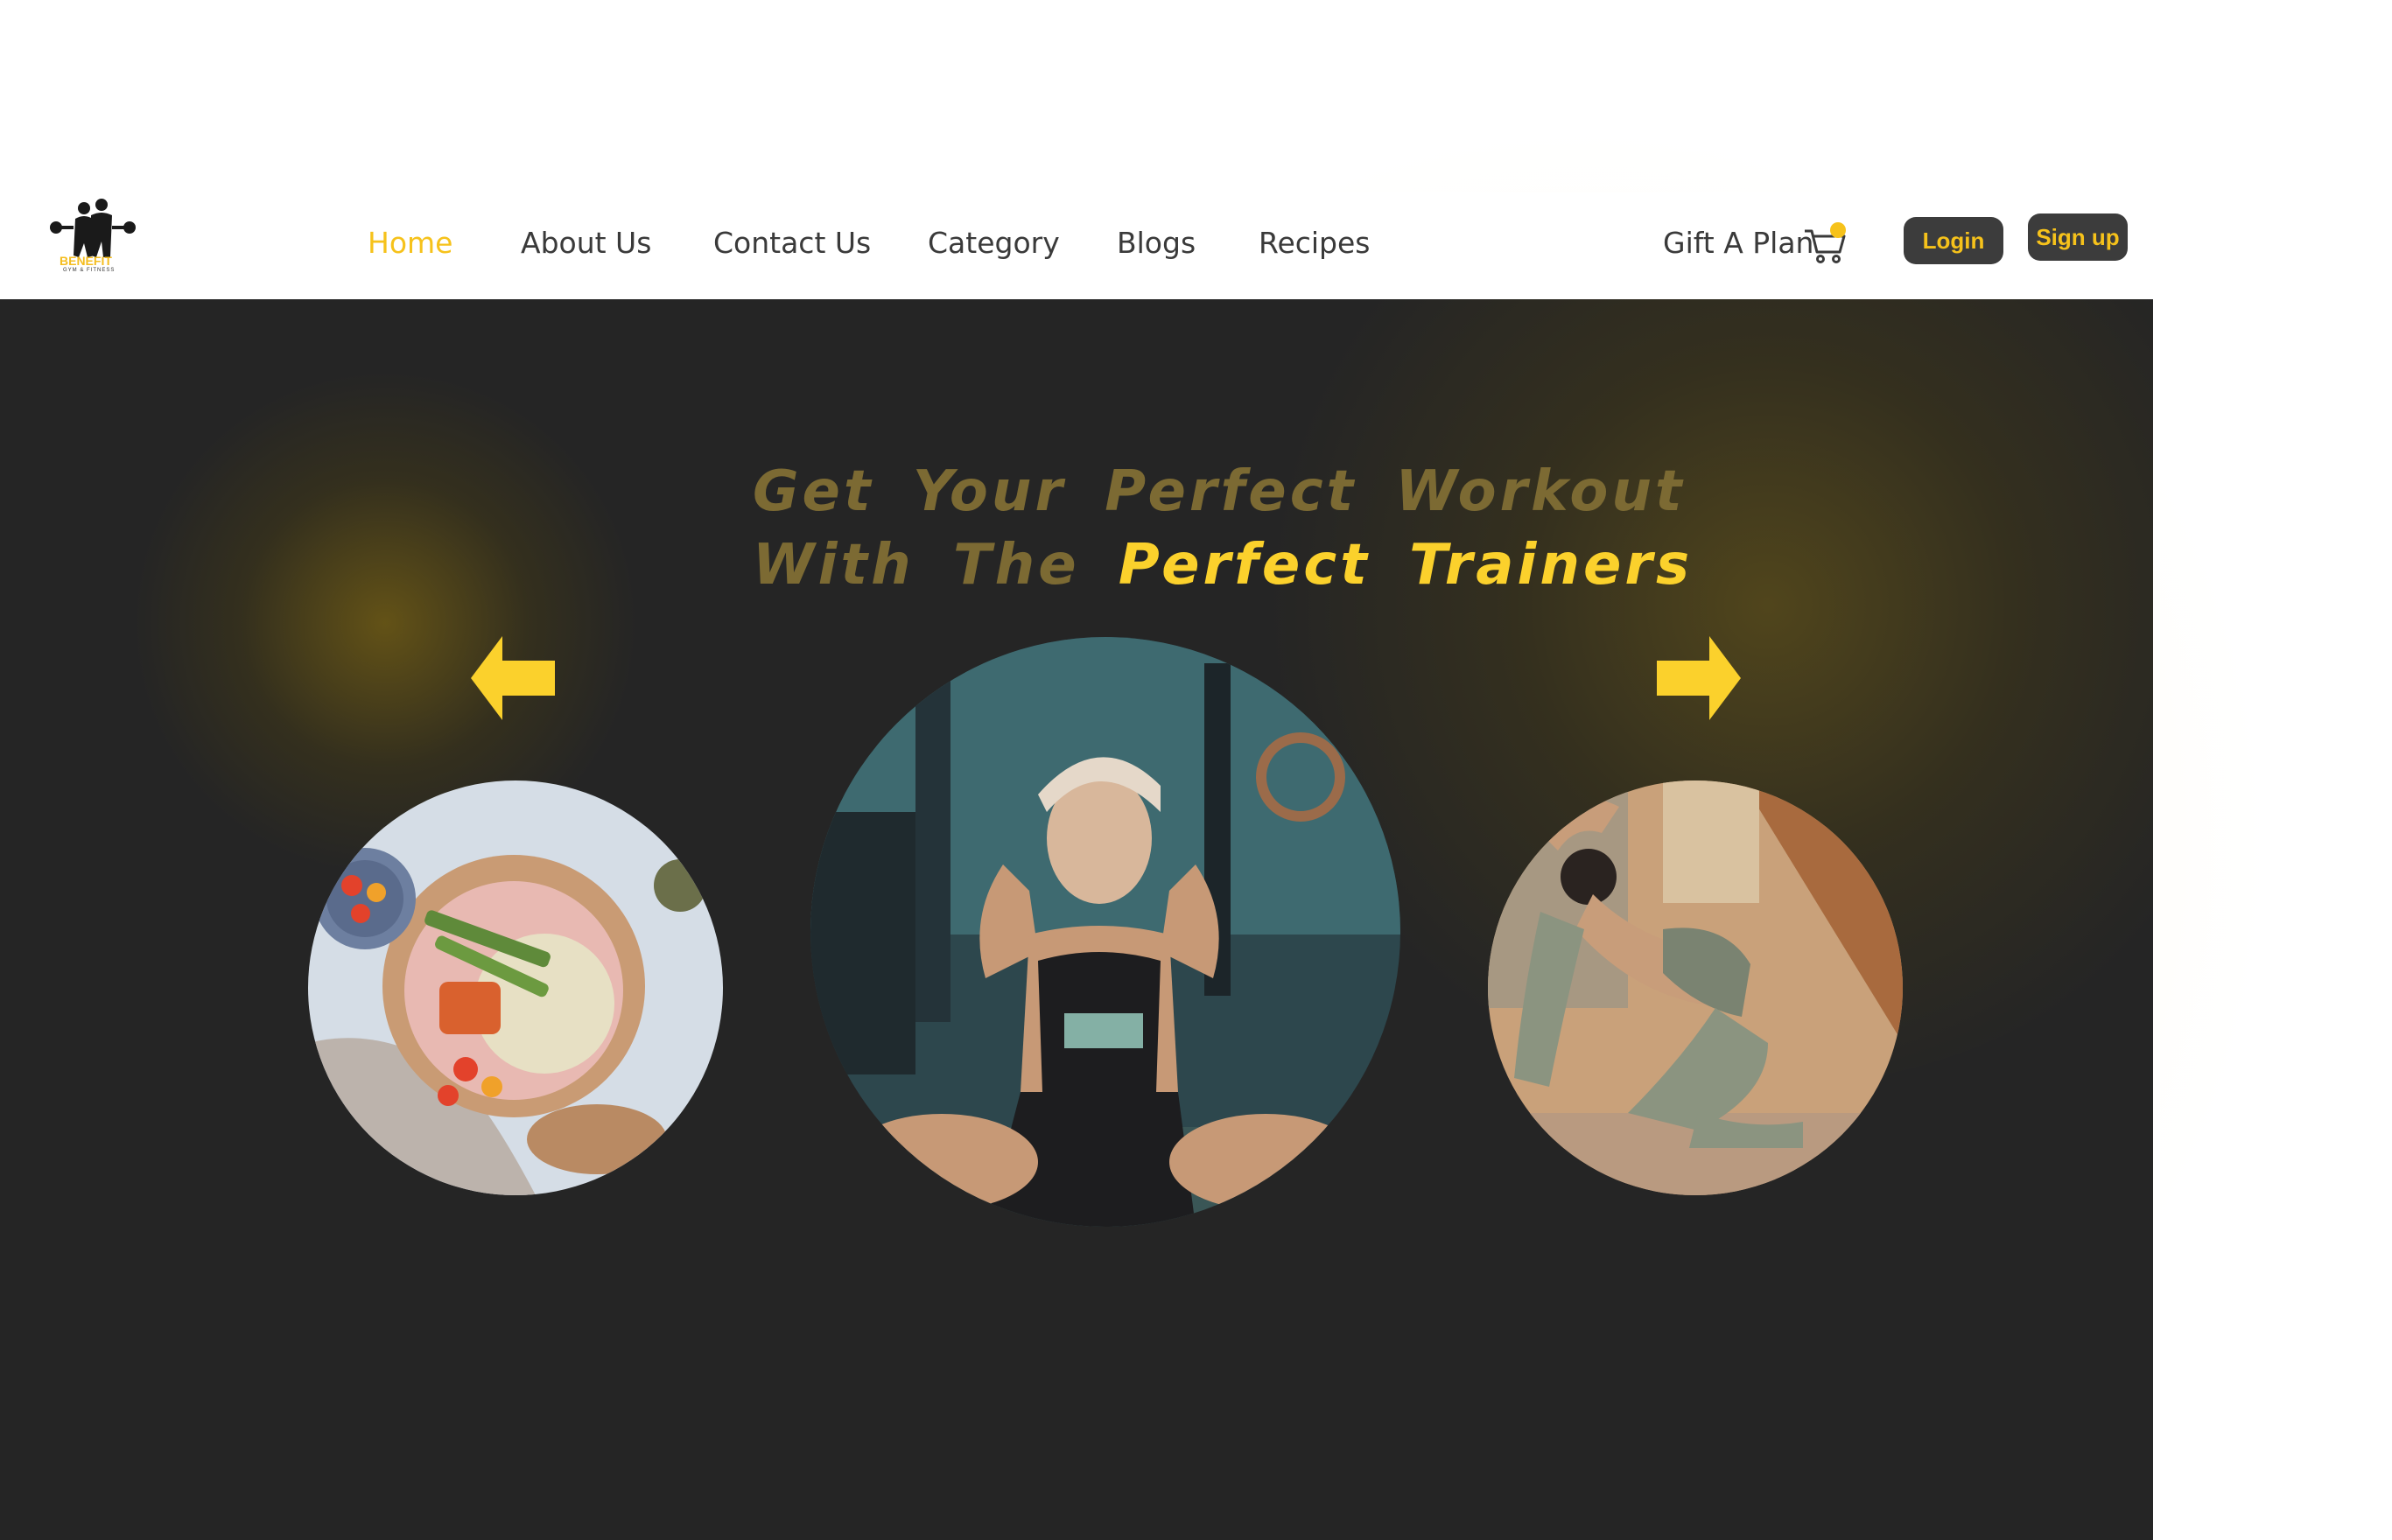 The height and width of the screenshot is (1540, 2392). I want to click on headline-line-1: Get Your Perfect Workout, so click(1220, 491).